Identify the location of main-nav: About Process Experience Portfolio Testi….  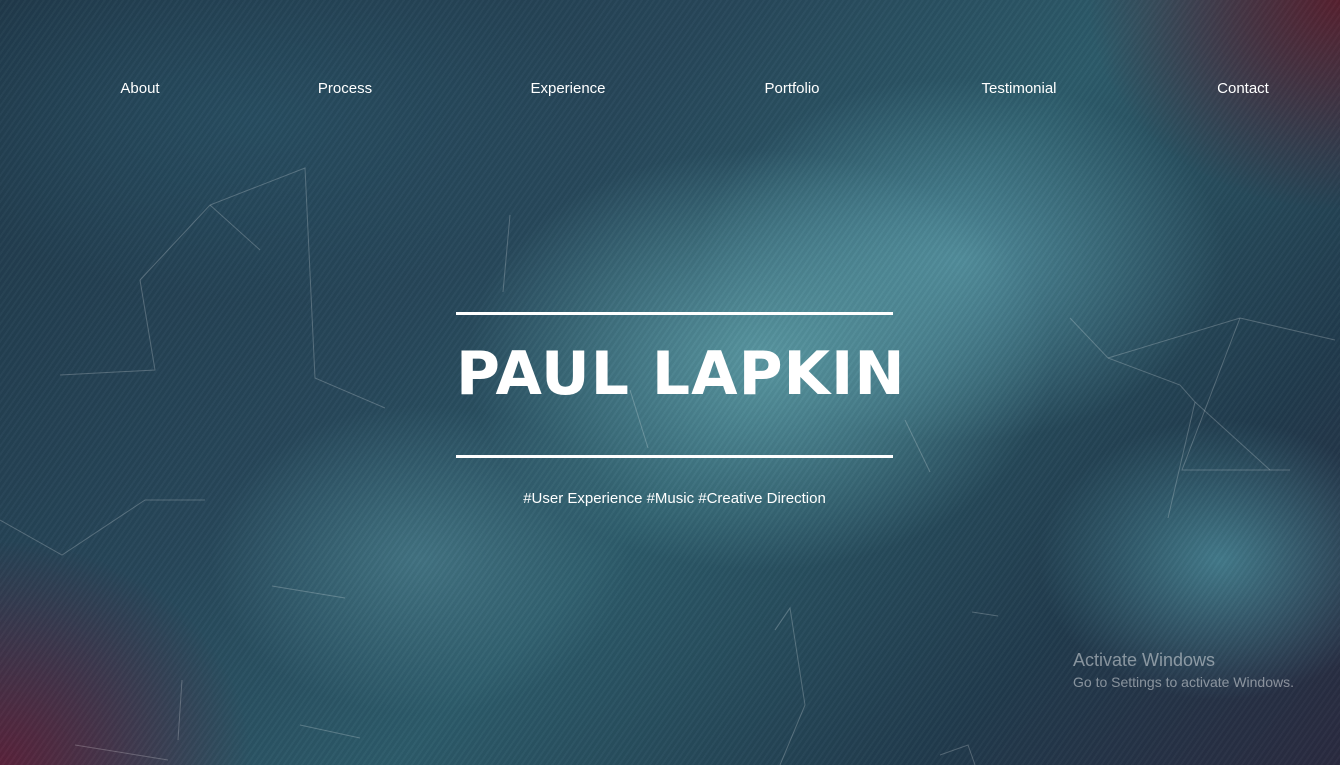
(670, 89).